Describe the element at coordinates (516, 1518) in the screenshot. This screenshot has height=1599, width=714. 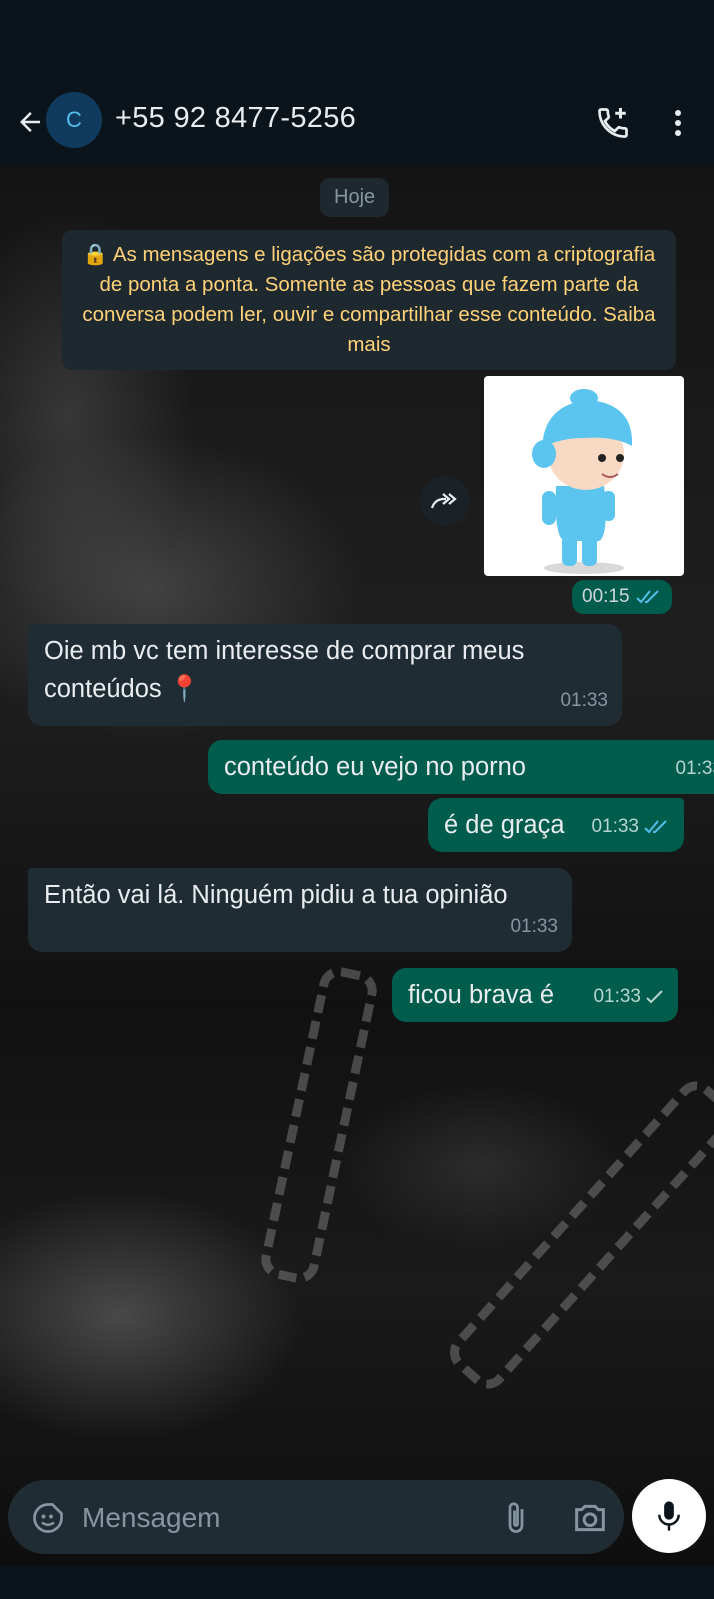
I see `attach-icon` at that location.